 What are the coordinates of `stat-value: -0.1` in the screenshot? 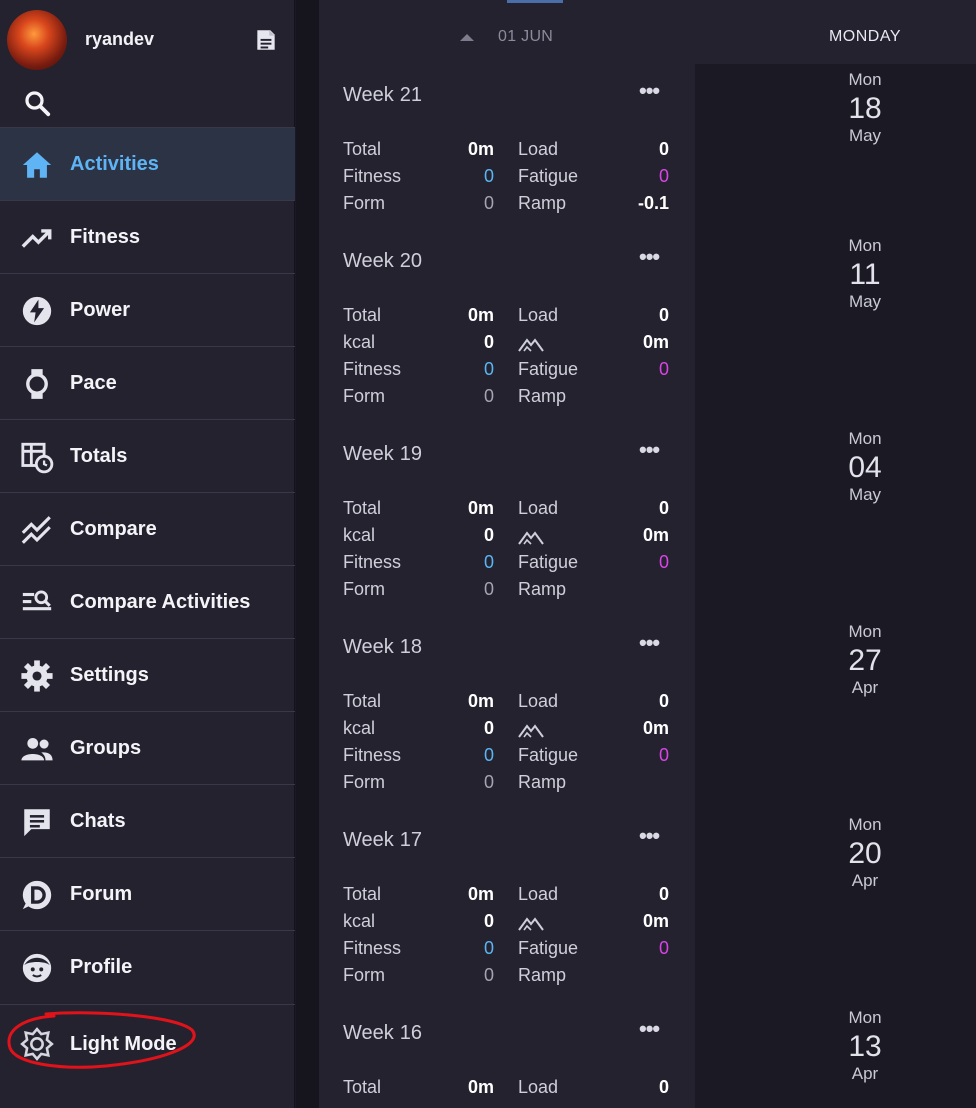 It's located at (653, 203).